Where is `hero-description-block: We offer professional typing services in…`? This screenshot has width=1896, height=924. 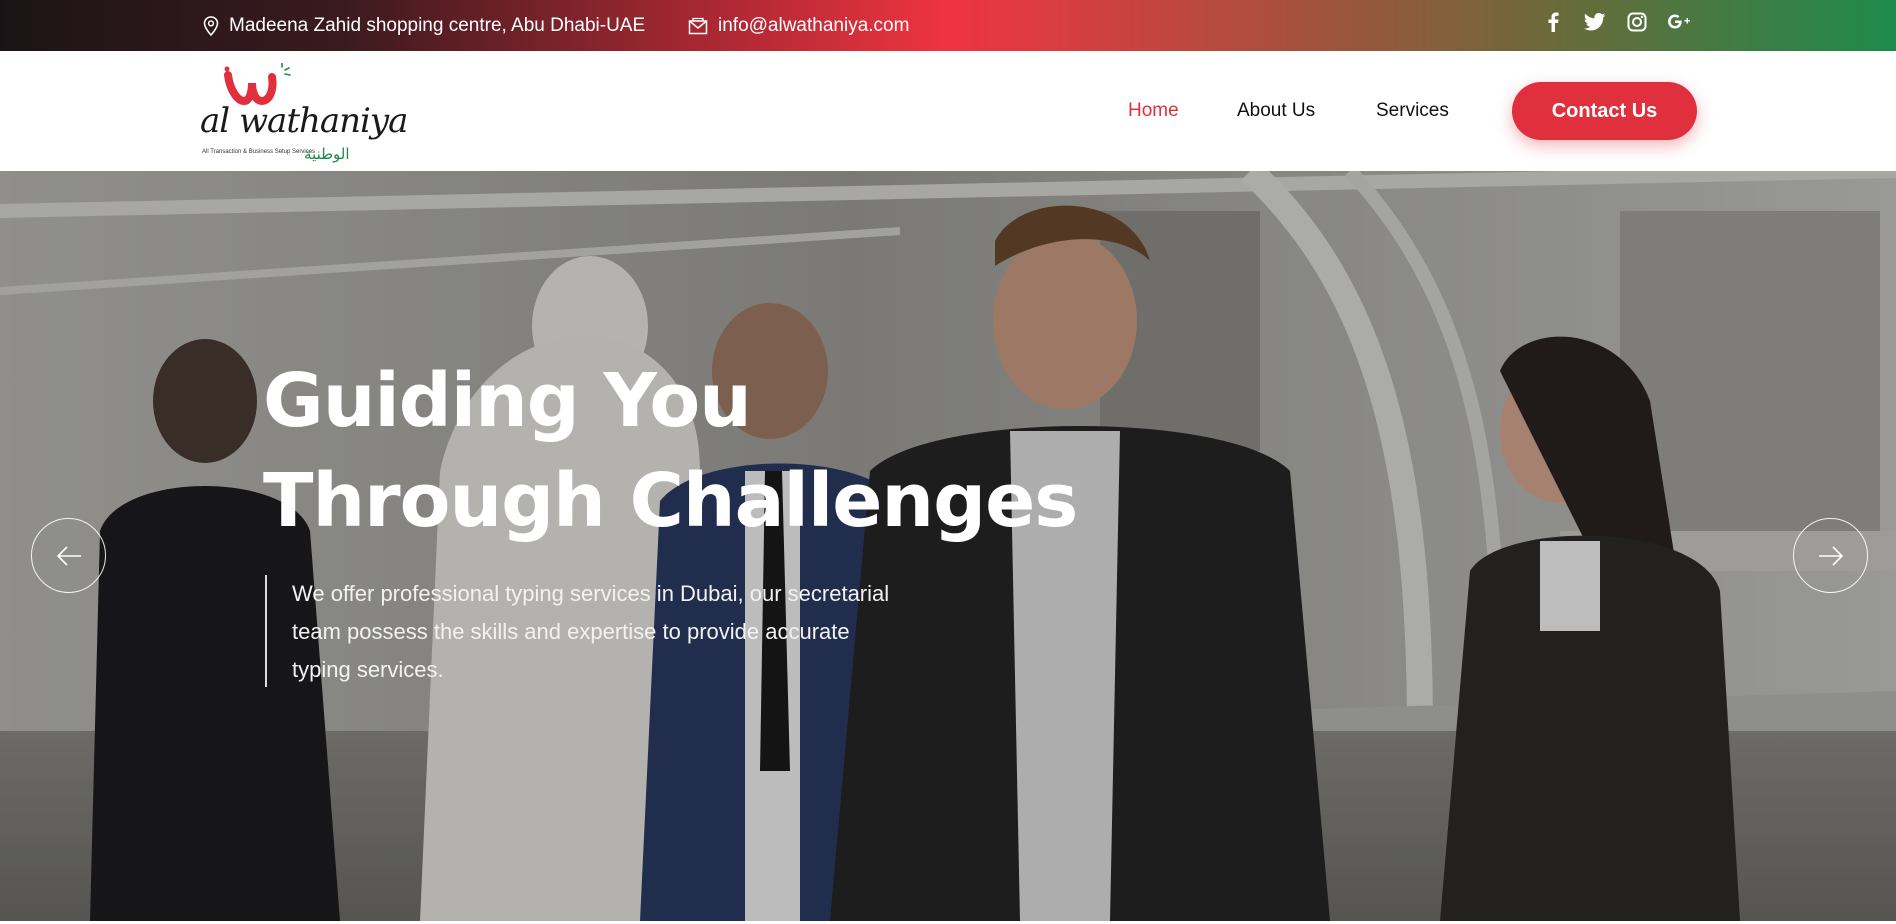 hero-description-block: We offer professional typing services in… is located at coordinates (577, 631).